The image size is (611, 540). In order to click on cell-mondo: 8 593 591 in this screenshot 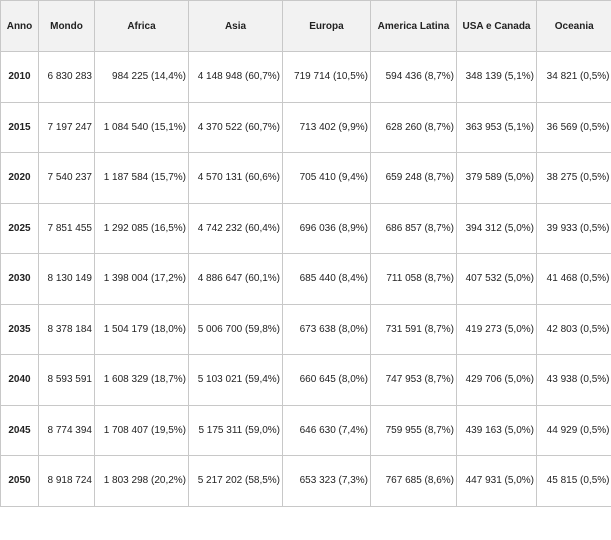, I will do `click(66, 380)`.